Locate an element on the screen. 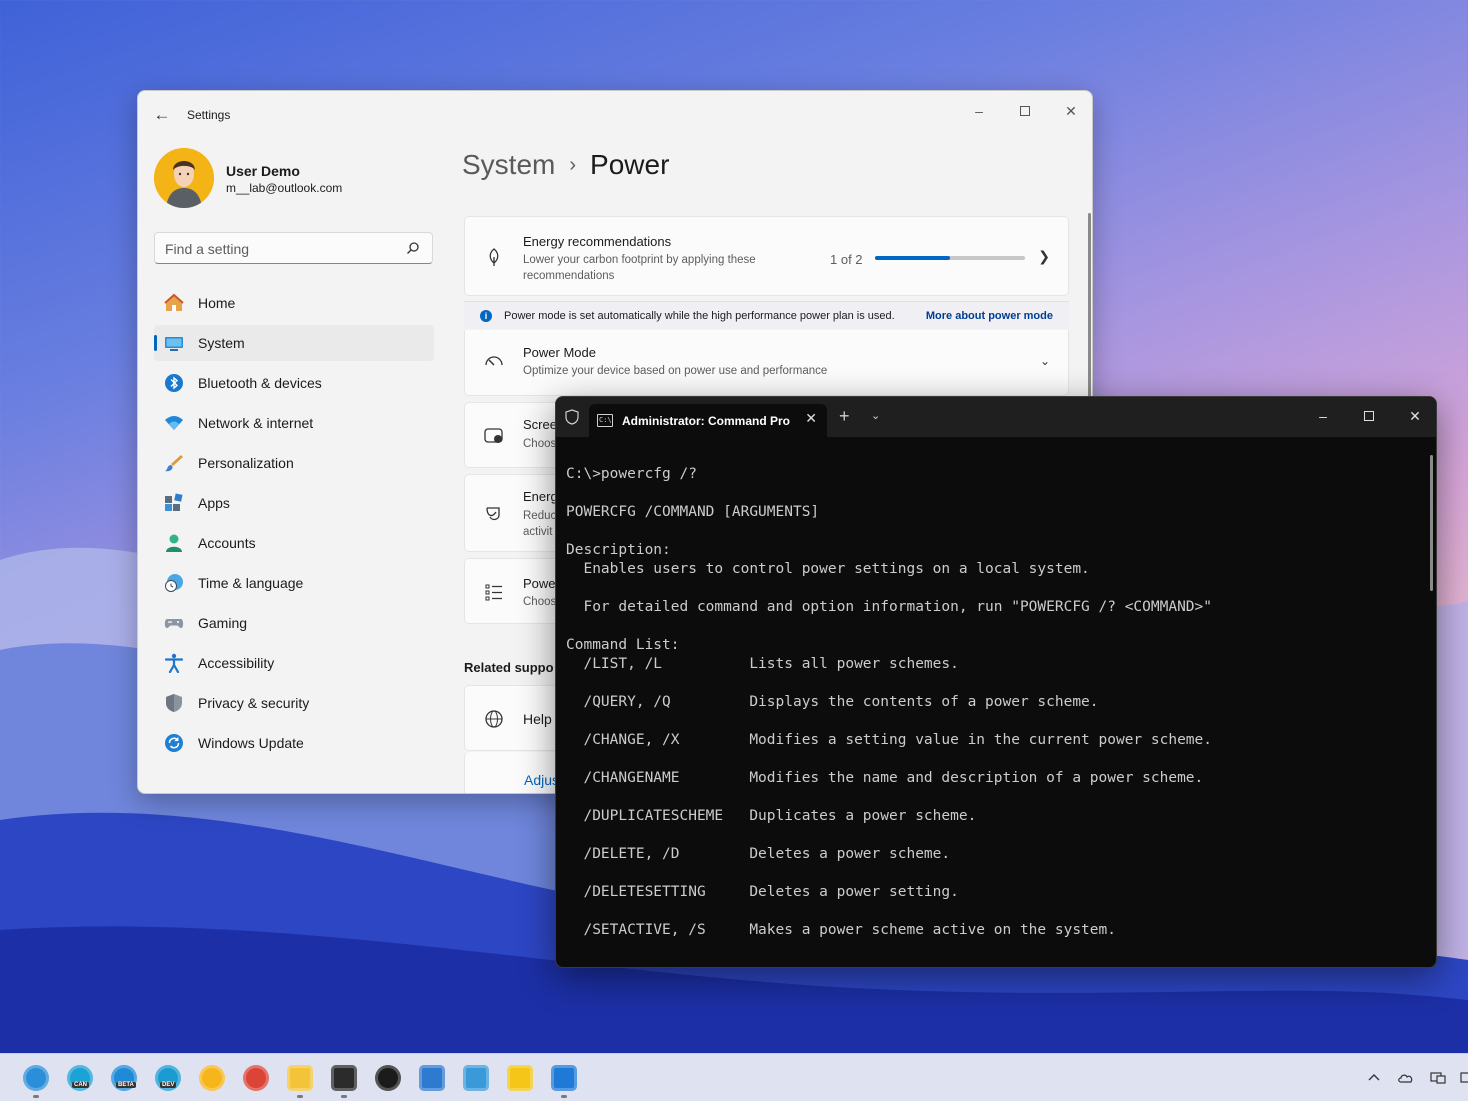 This screenshot has width=1468, height=1101. sidebar-item-label: Time & language is located at coordinates (251, 583).